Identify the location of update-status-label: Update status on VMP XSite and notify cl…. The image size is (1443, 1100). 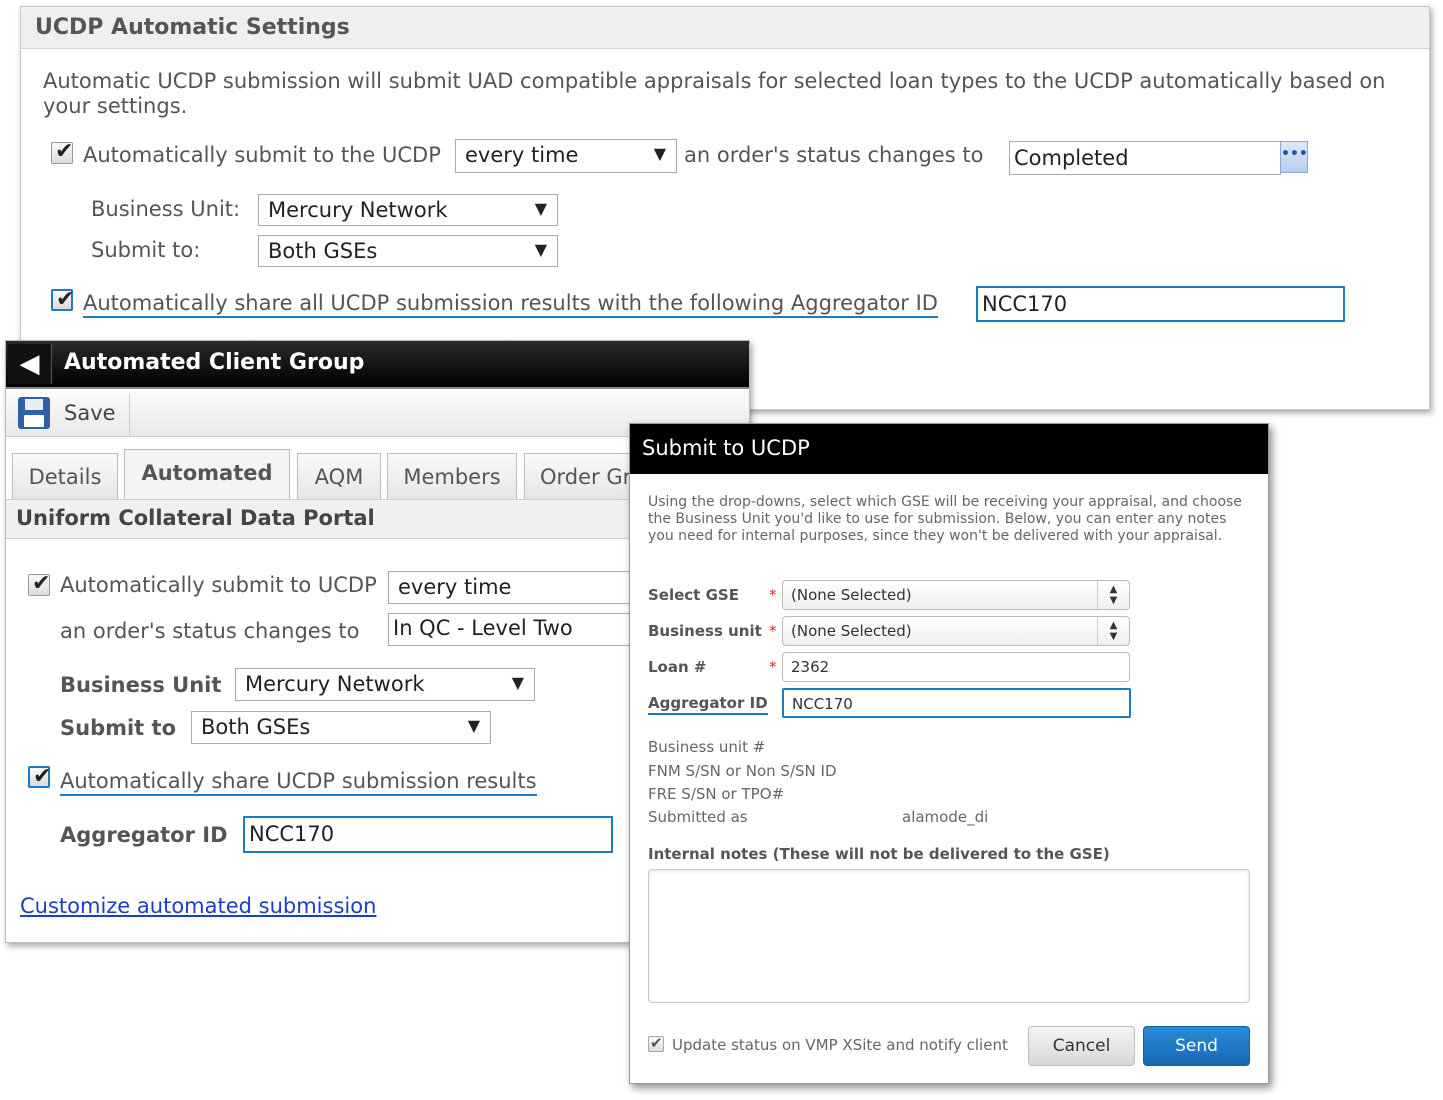
(840, 1045).